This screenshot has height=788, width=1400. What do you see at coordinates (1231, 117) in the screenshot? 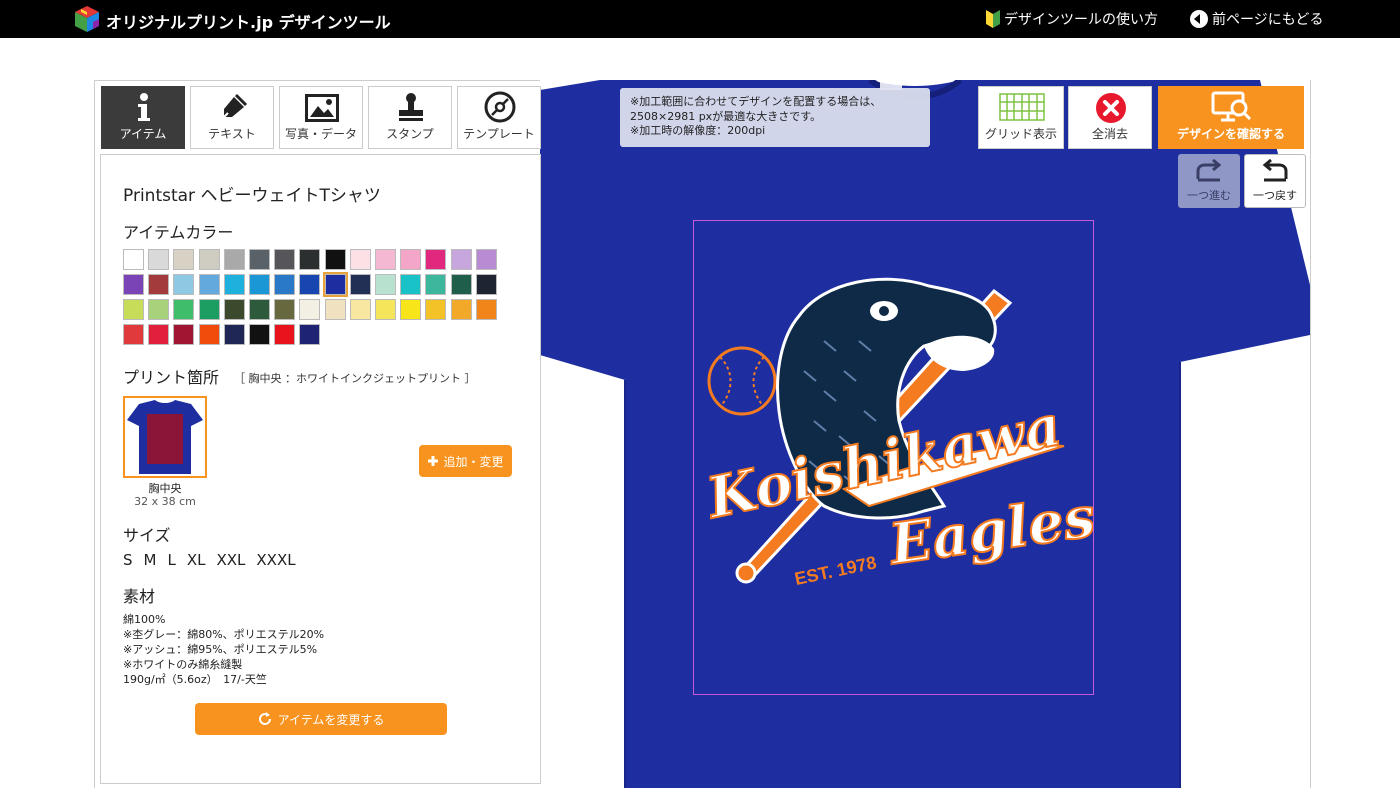
I see `confirm-design-button: デザインを確認する` at bounding box center [1231, 117].